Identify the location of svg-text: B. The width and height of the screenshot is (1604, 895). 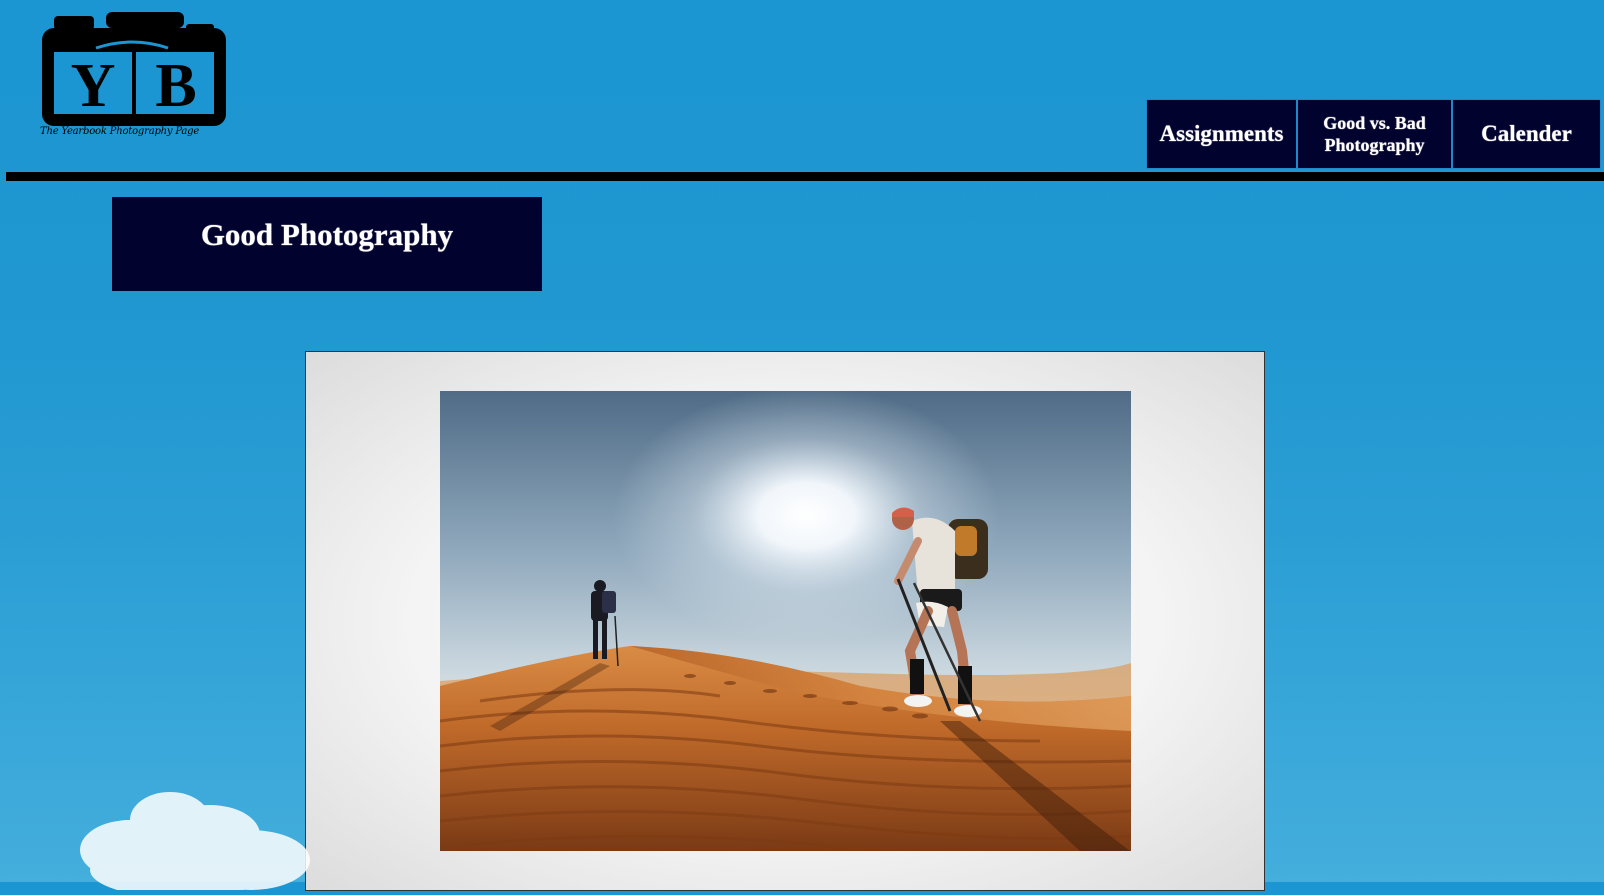
(175, 86).